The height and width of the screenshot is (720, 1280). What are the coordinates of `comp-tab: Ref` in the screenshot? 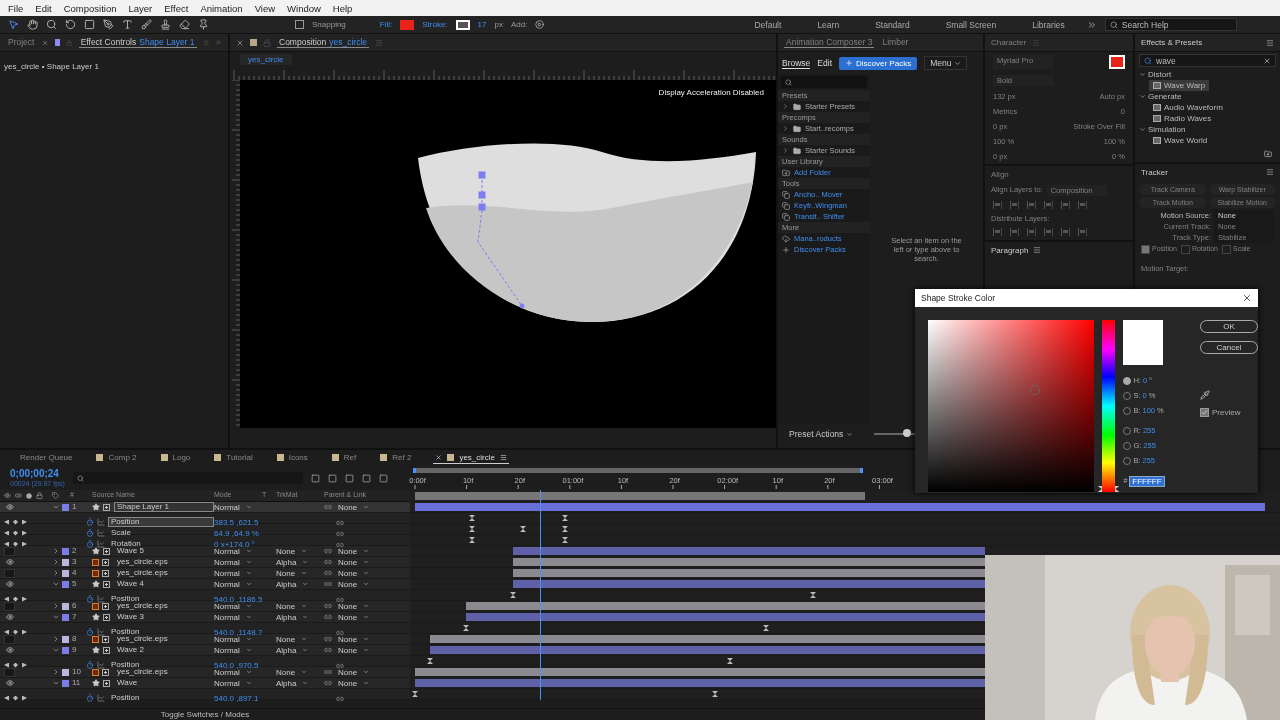 It's located at (344, 458).